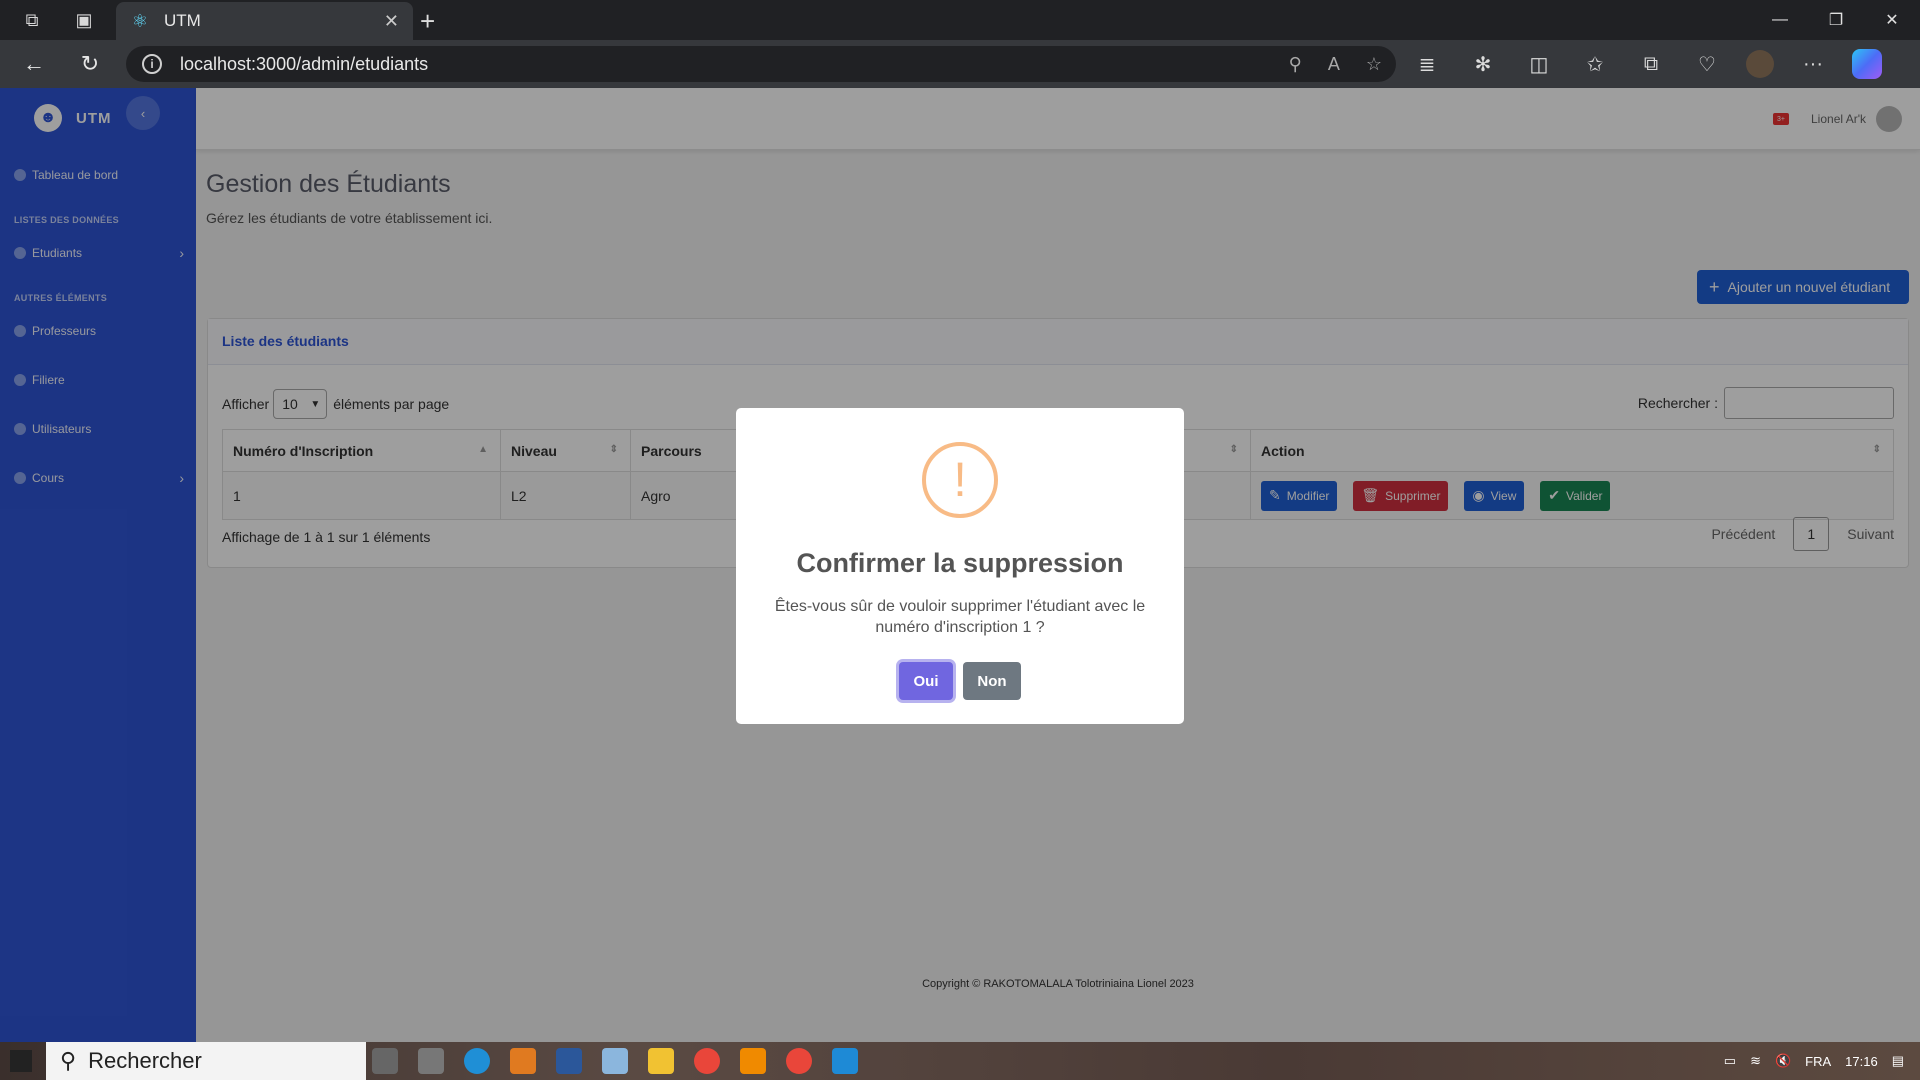 The width and height of the screenshot is (1920, 1080). Describe the element at coordinates (960, 1061) in the screenshot. I see `windows-taskbar: ⚲ Rechercher ▭ ≋ 🔇 FRA 17:16 ▤` at that location.